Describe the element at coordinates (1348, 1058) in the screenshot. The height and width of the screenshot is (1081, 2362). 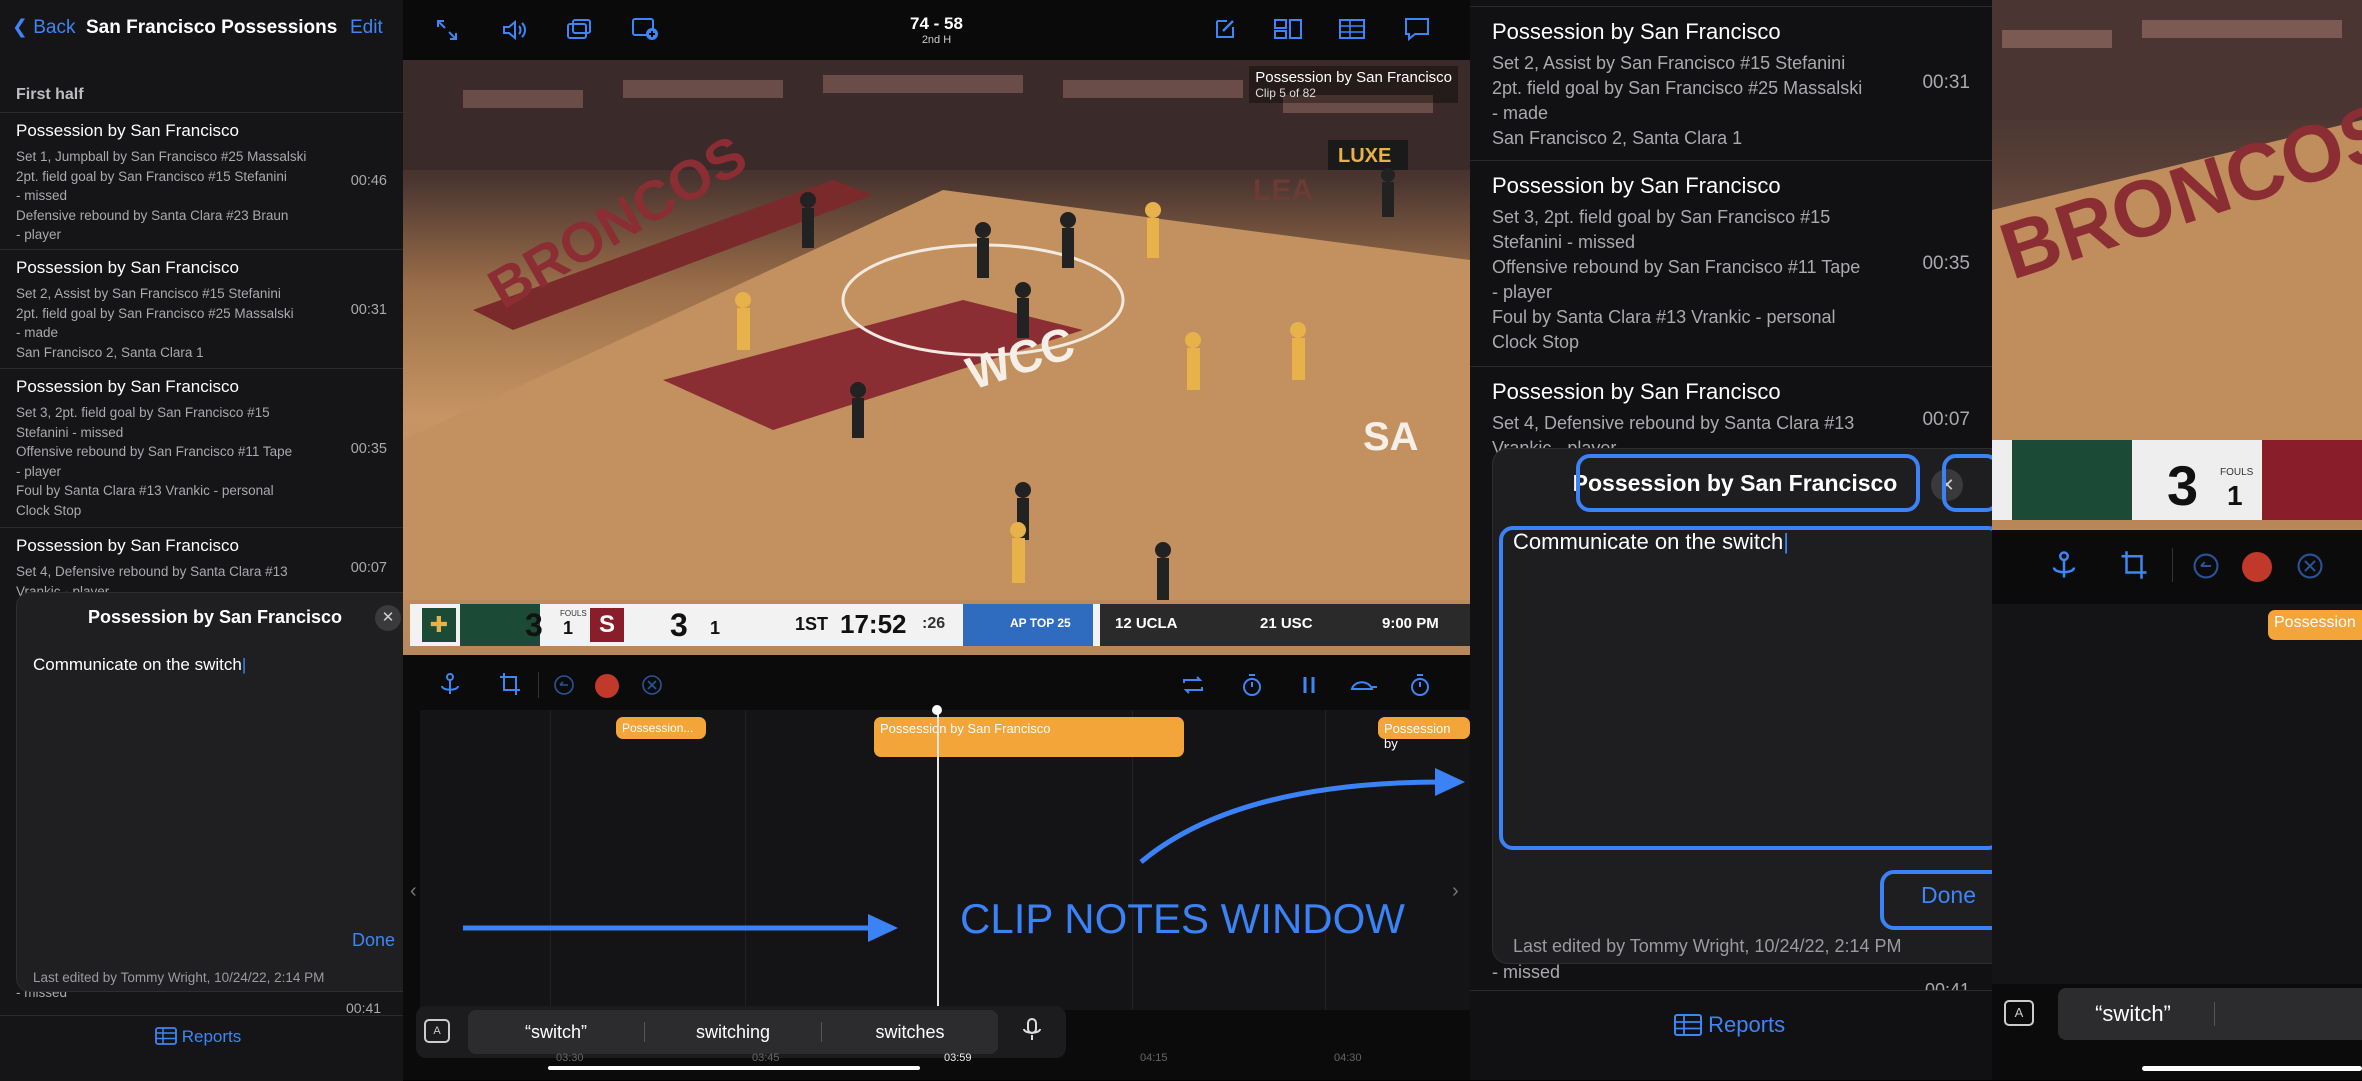
I see `time-tick: 04:30` at that location.